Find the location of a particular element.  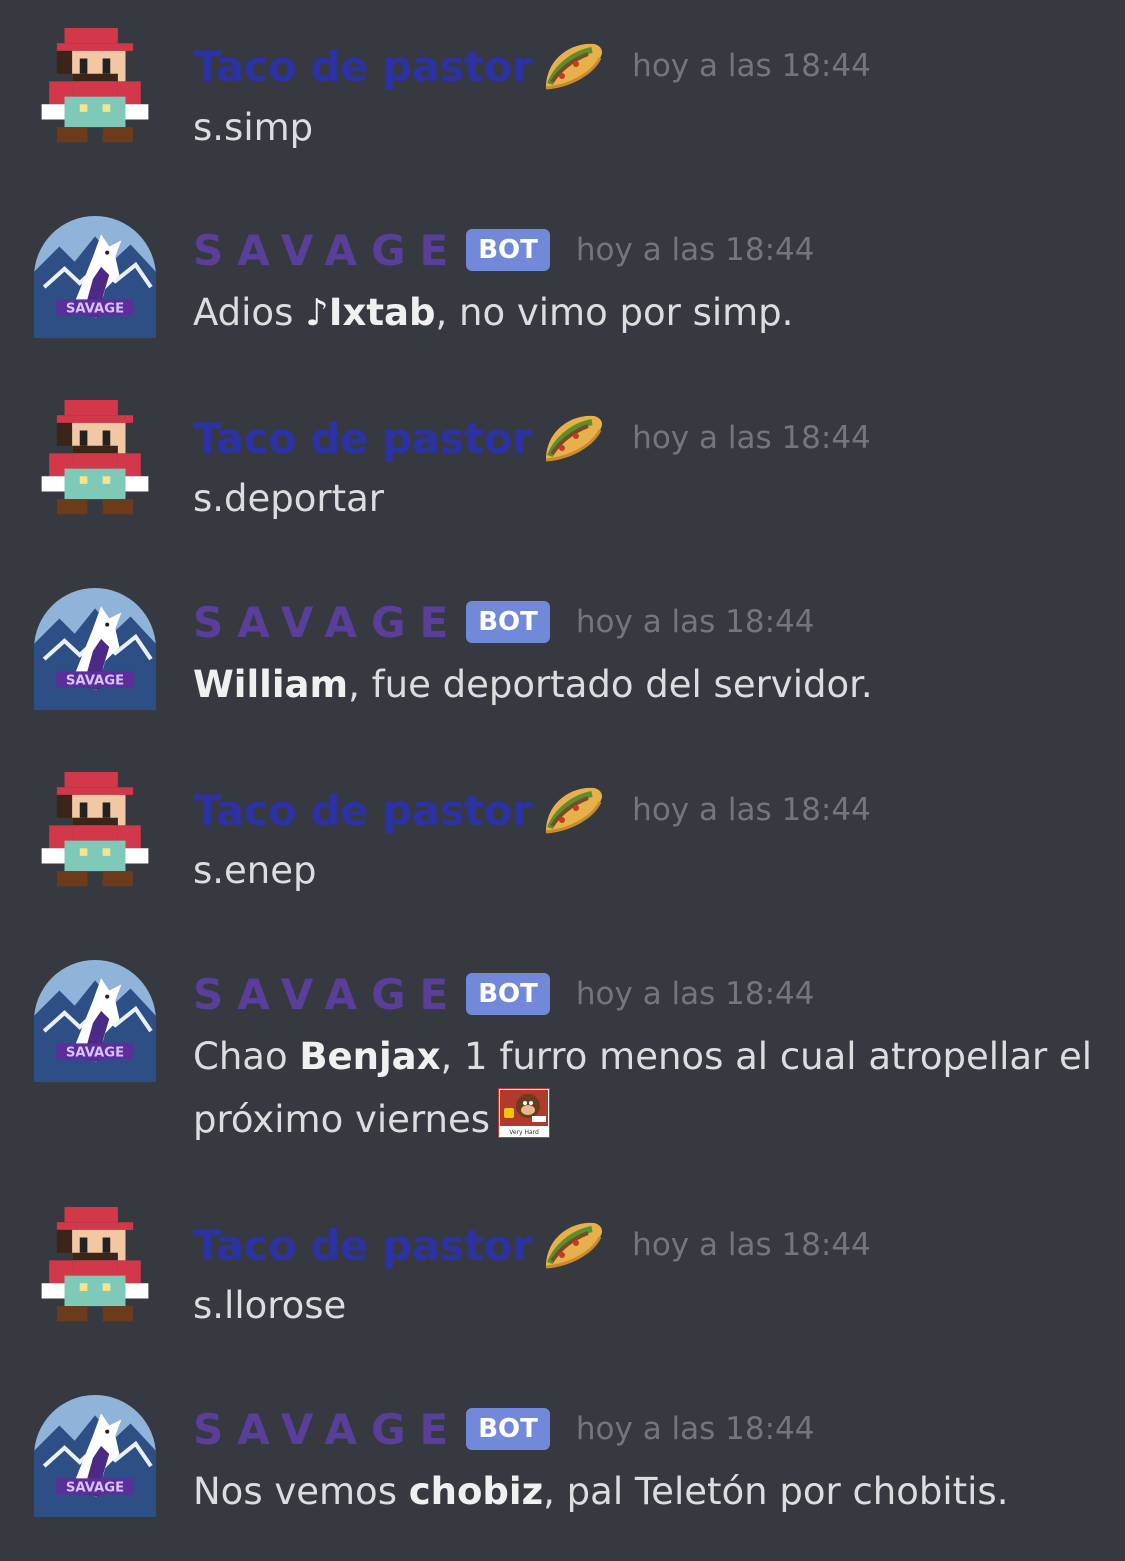

message-text: s.llorose is located at coordinates (270, 1305).